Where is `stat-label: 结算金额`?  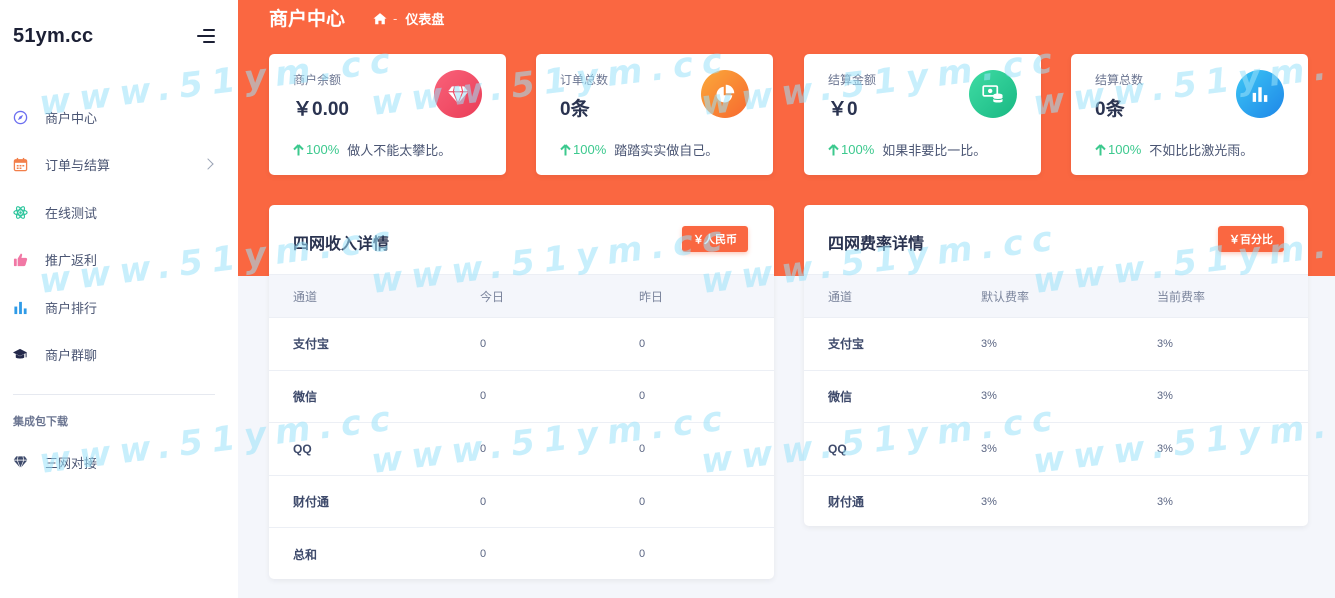 stat-label: 结算金额 is located at coordinates (852, 80).